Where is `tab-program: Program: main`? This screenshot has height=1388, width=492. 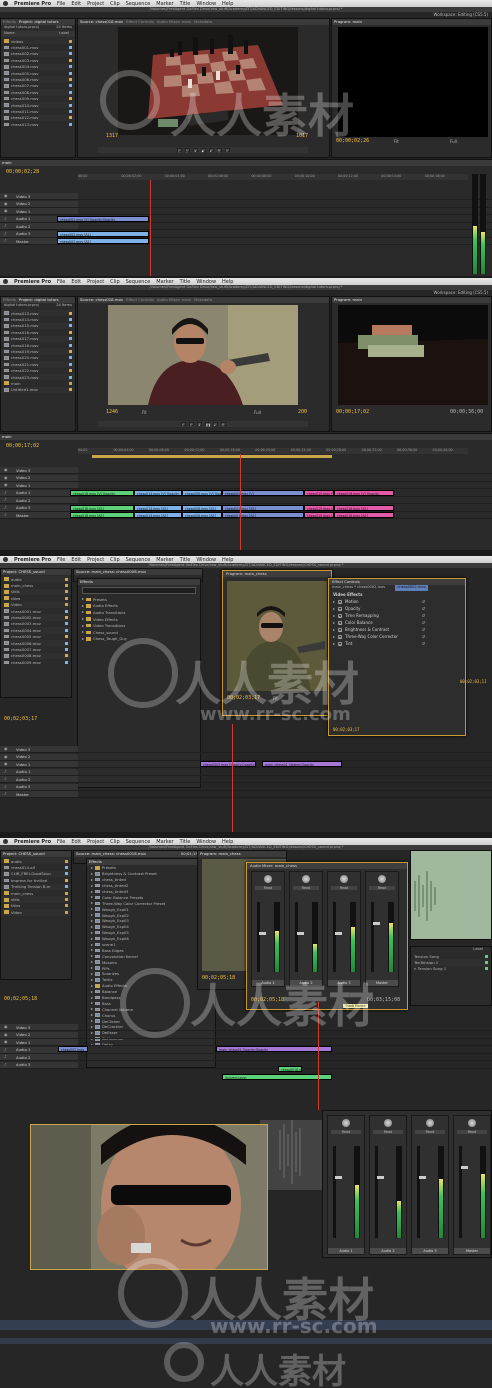 tab-program: Program: main is located at coordinates (348, 22).